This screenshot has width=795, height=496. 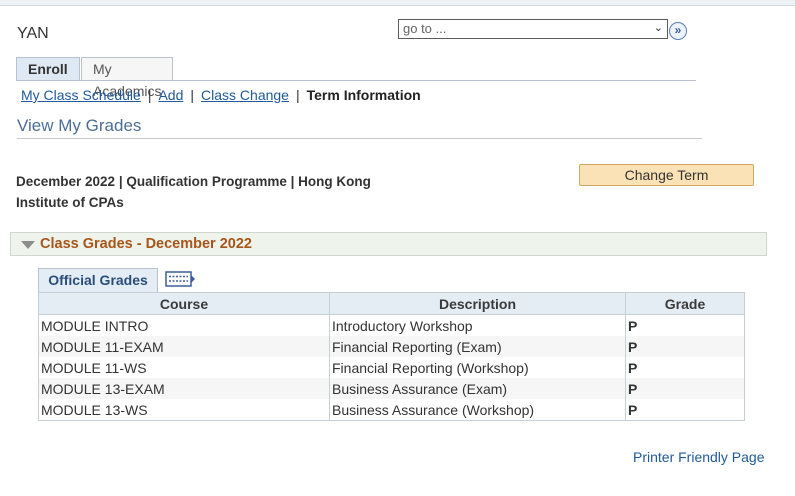 I want to click on table-header-row: Course Description Grade, so click(x=391, y=303).